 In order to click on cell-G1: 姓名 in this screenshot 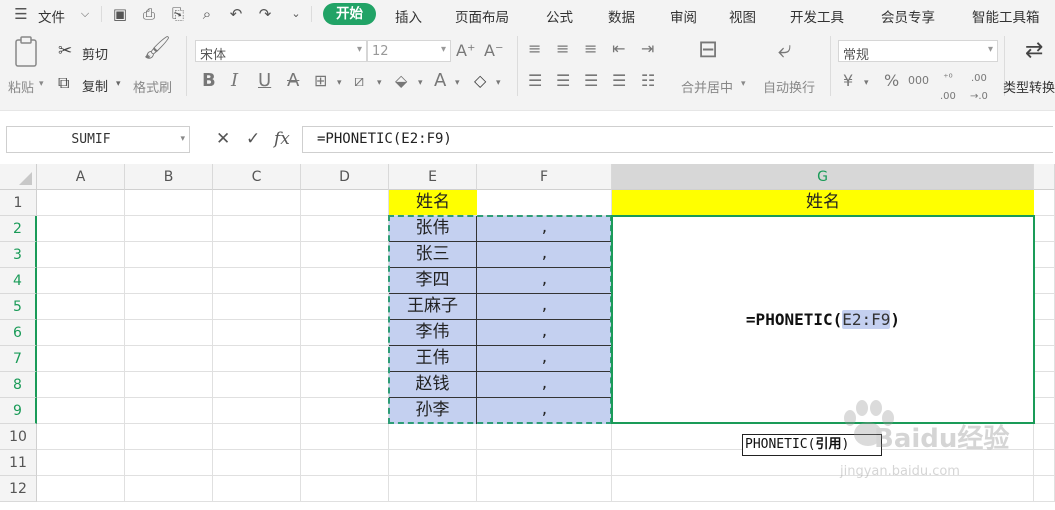, I will do `click(823, 202)`.